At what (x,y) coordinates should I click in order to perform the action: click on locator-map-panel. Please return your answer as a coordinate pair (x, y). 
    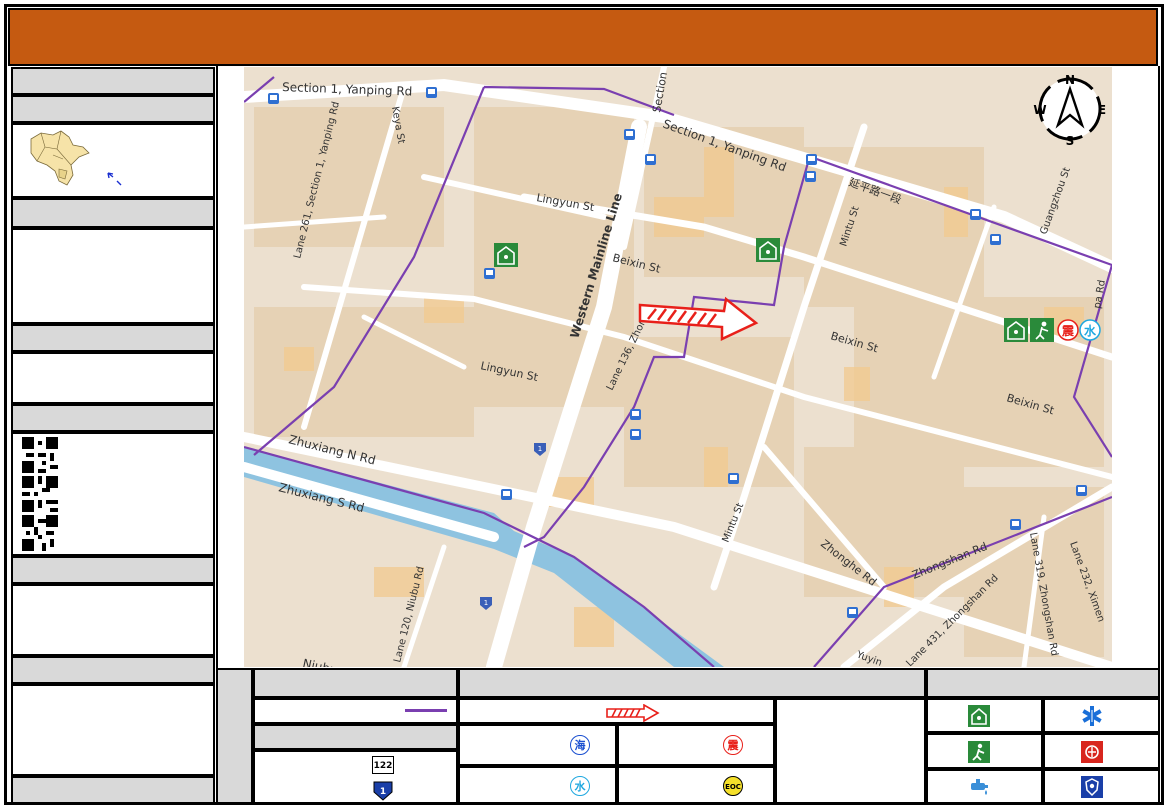
    Looking at the image, I should click on (113, 160).